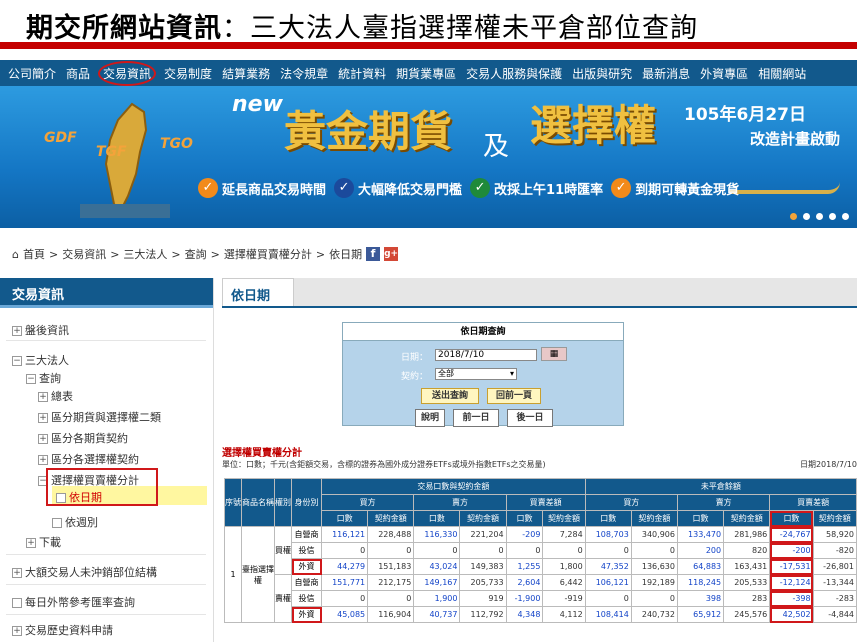 This screenshot has width=857, height=642. What do you see at coordinates (50, 378) in the screenshot?
I see `sidebar-item-label: 查詢` at bounding box center [50, 378].